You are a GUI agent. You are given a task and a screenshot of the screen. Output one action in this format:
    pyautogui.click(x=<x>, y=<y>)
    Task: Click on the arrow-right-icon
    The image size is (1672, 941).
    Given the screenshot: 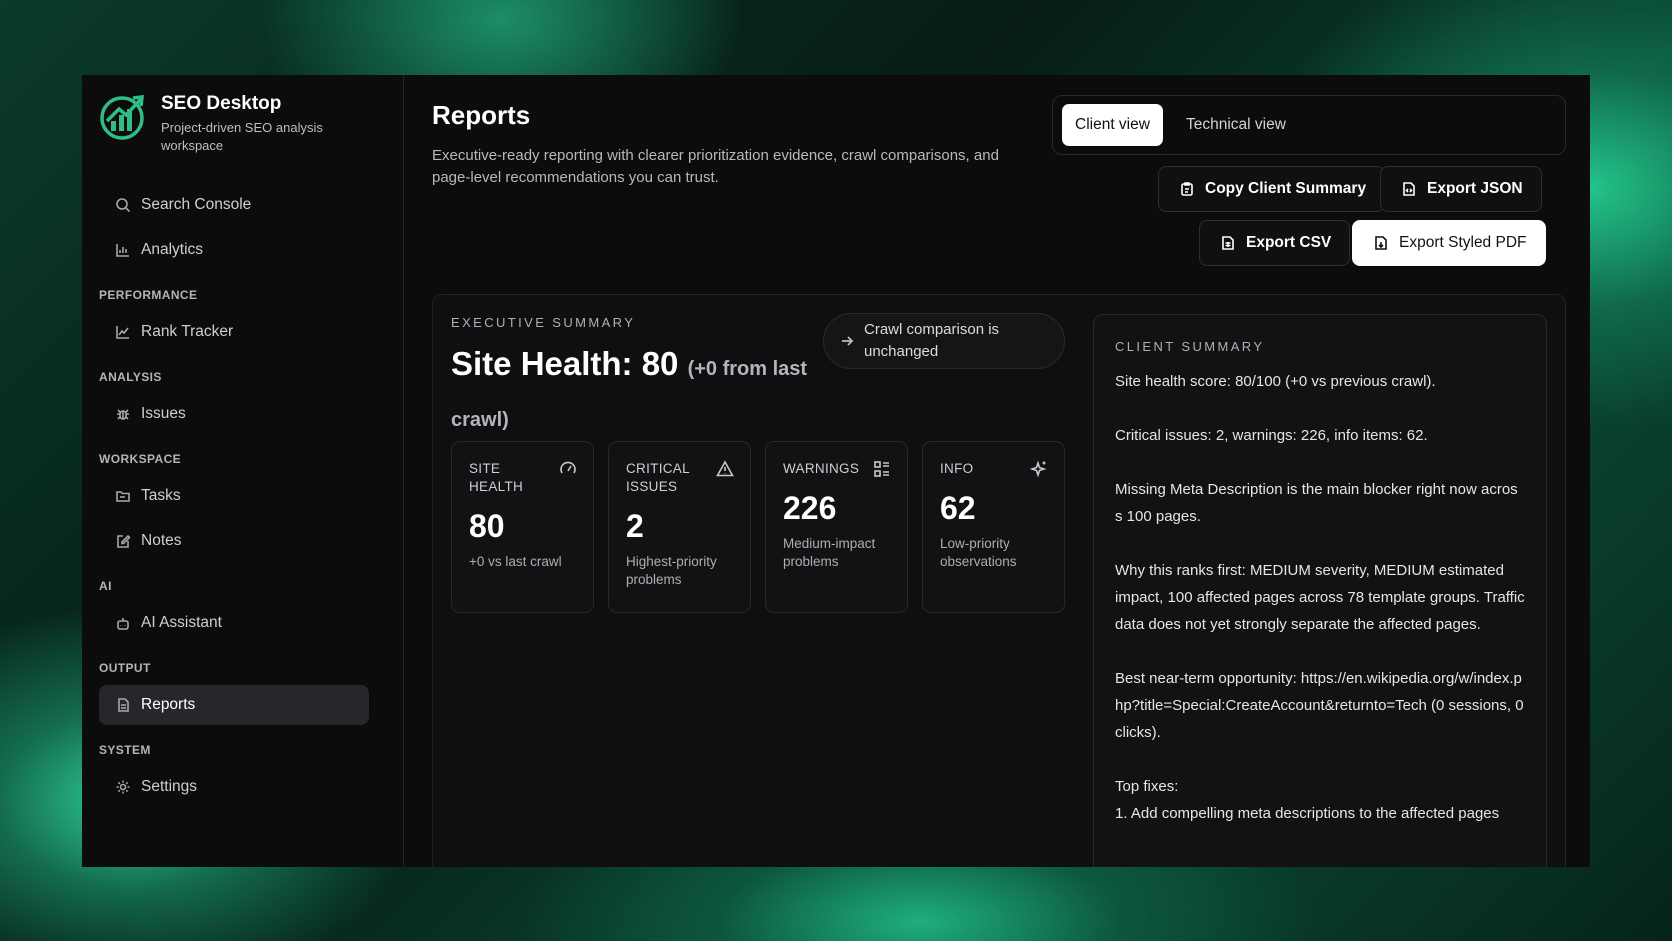 What is the action you would take?
    pyautogui.click(x=848, y=341)
    